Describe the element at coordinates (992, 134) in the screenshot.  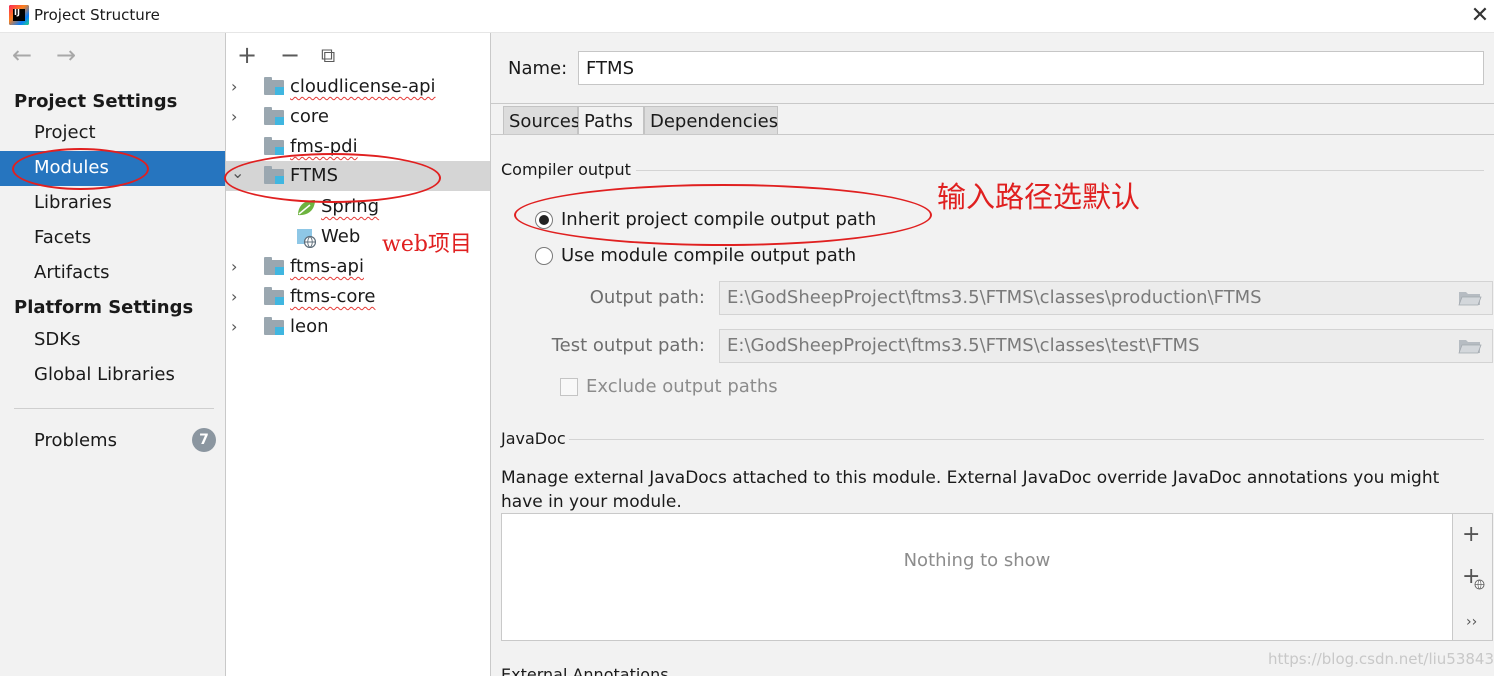
I see `tabs-bottom-divider` at that location.